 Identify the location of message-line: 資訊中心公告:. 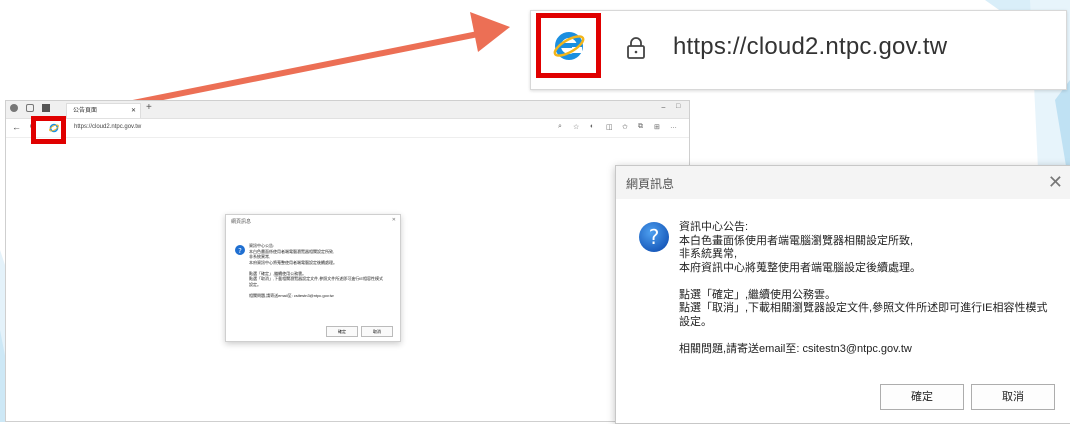
(714, 227).